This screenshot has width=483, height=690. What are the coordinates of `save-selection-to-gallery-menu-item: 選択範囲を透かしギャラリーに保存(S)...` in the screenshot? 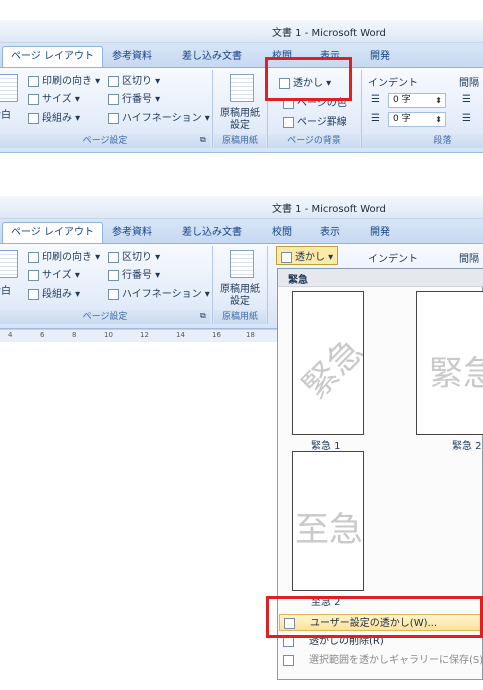 It's located at (381, 660).